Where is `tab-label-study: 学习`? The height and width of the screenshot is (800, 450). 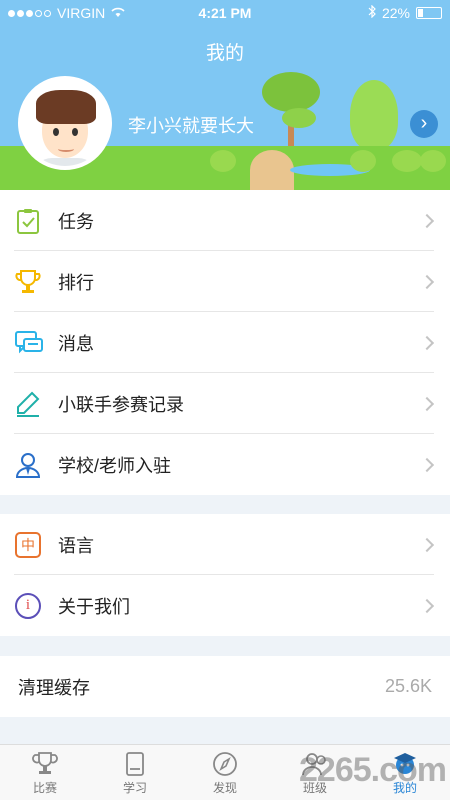 tab-label-study: 学习 is located at coordinates (134, 788).